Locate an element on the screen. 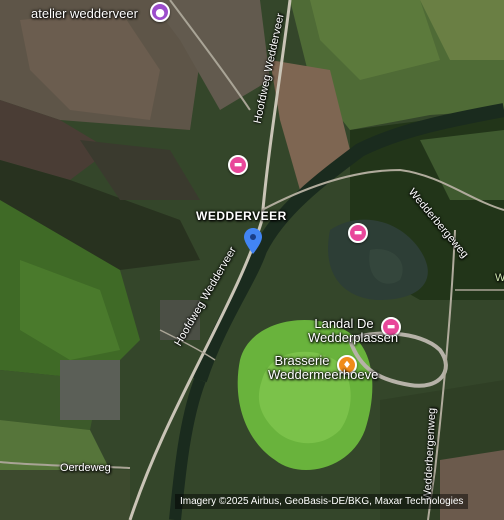  place-label-wedderveer: WEDDERVEER is located at coordinates (241, 216).